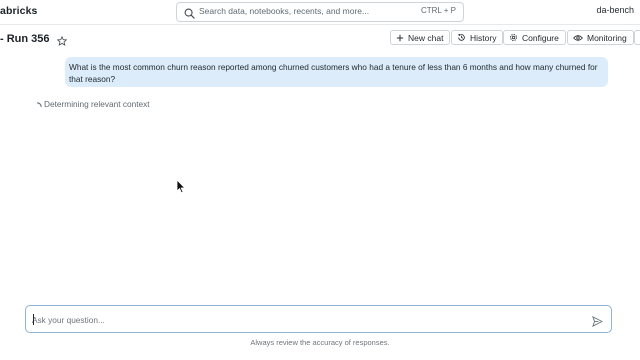 The height and width of the screenshot is (360, 640). I want to click on question-composer, so click(318, 319).